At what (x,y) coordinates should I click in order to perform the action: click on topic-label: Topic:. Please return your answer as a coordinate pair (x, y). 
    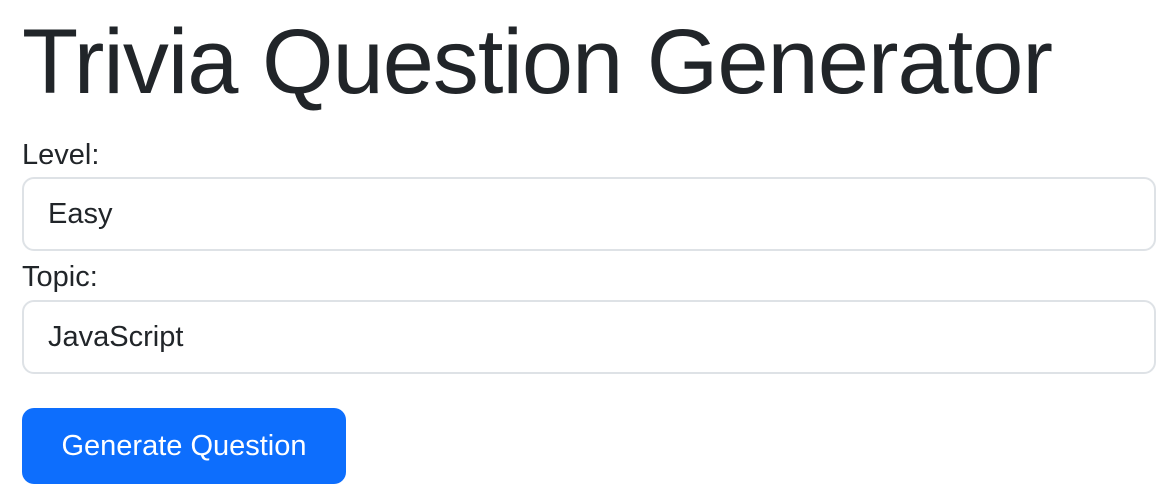
    Looking at the image, I should click on (60, 277).